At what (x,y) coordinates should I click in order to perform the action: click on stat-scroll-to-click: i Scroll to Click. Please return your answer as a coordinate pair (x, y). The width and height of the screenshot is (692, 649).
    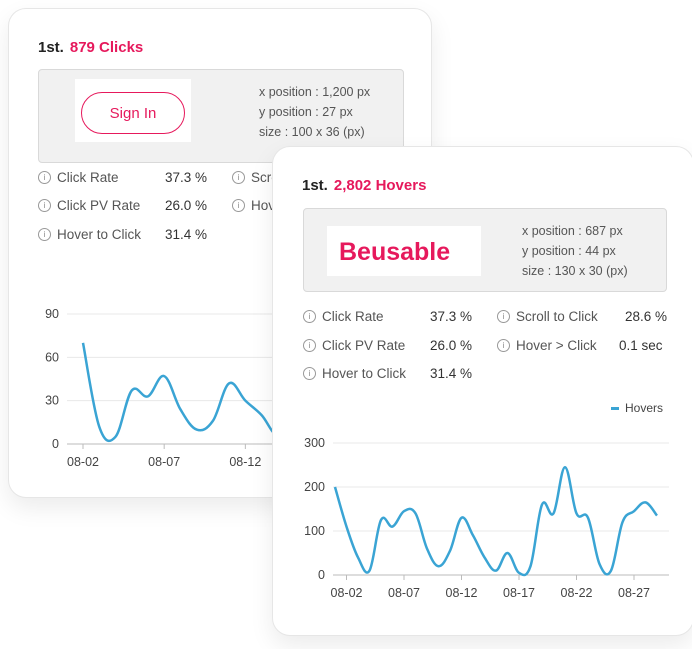
    Looking at the image, I should click on (547, 316).